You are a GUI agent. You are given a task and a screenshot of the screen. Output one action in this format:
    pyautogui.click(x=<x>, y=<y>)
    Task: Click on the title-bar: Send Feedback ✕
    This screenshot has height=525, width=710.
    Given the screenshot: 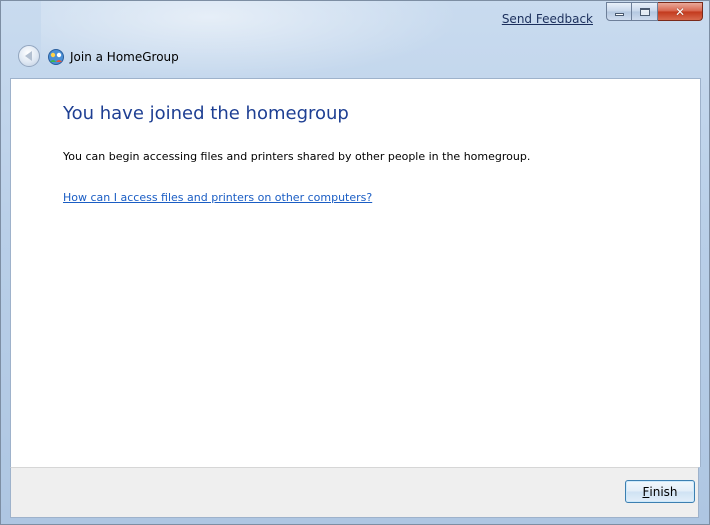 What is the action you would take?
    pyautogui.click(x=355, y=16)
    